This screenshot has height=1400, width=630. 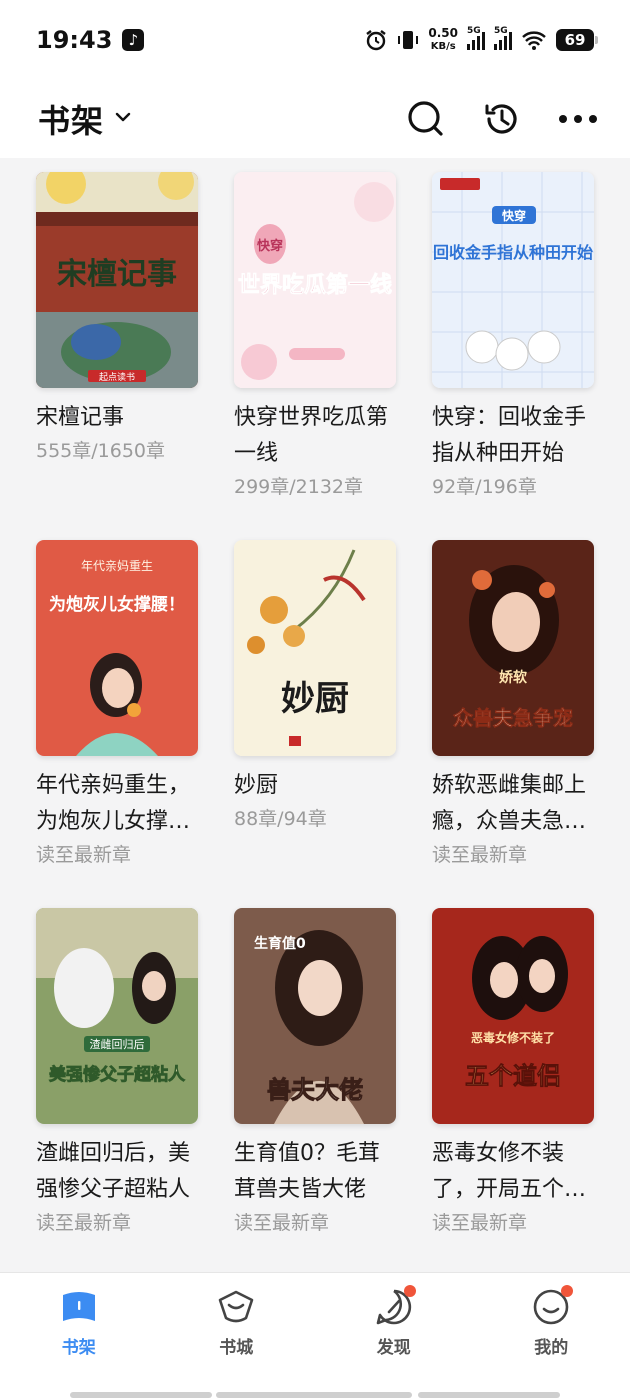 I want to click on book-cover: 恶毒女修不装了 五个道侣, so click(x=513, y=1016).